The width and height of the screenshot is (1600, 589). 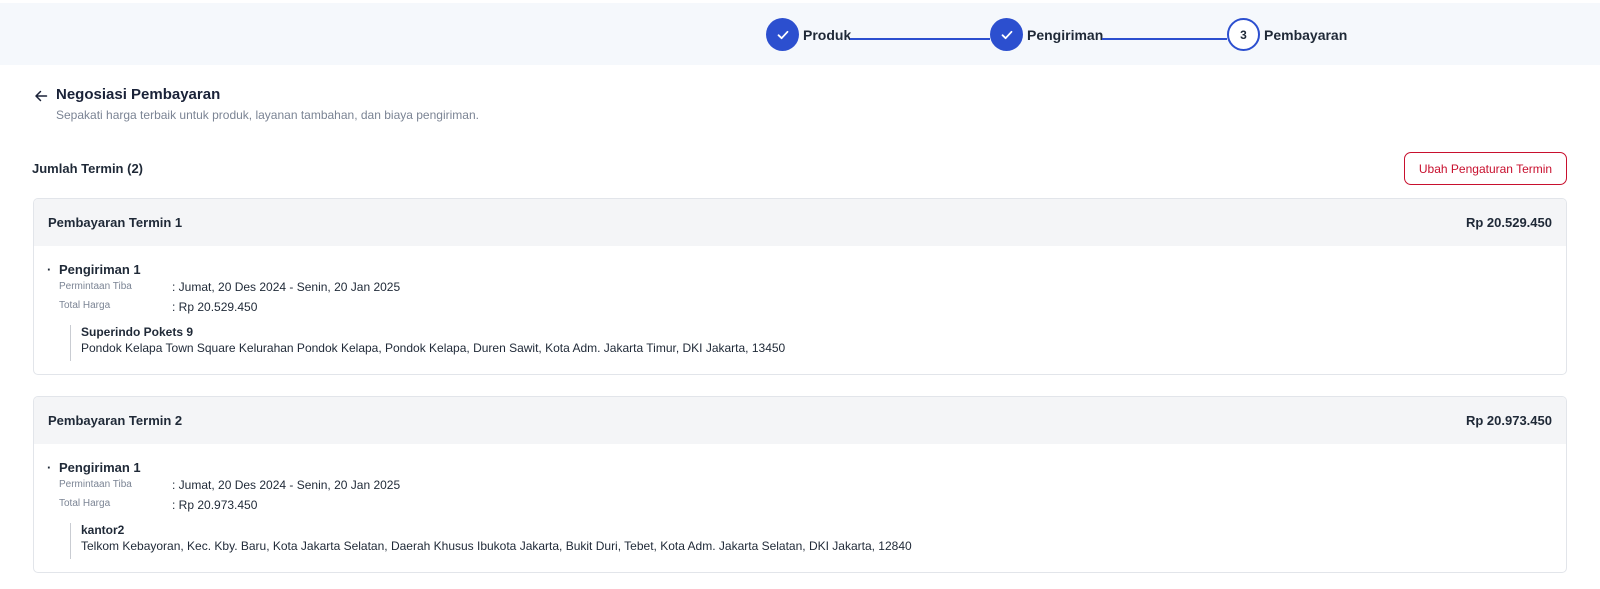 I want to click on term-card-header: Pembayaran Termin 1 Rp 20.529.450, so click(x=800, y=222).